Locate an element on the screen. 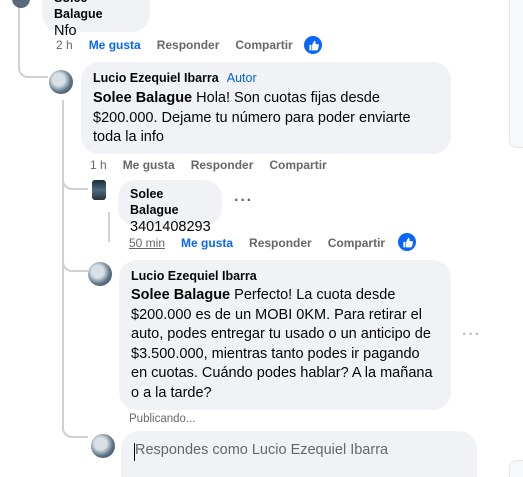 Image resolution: width=523 pixels, height=477 pixels. comment-bubble: Solee Balague 3401408293 is located at coordinates (170, 207).